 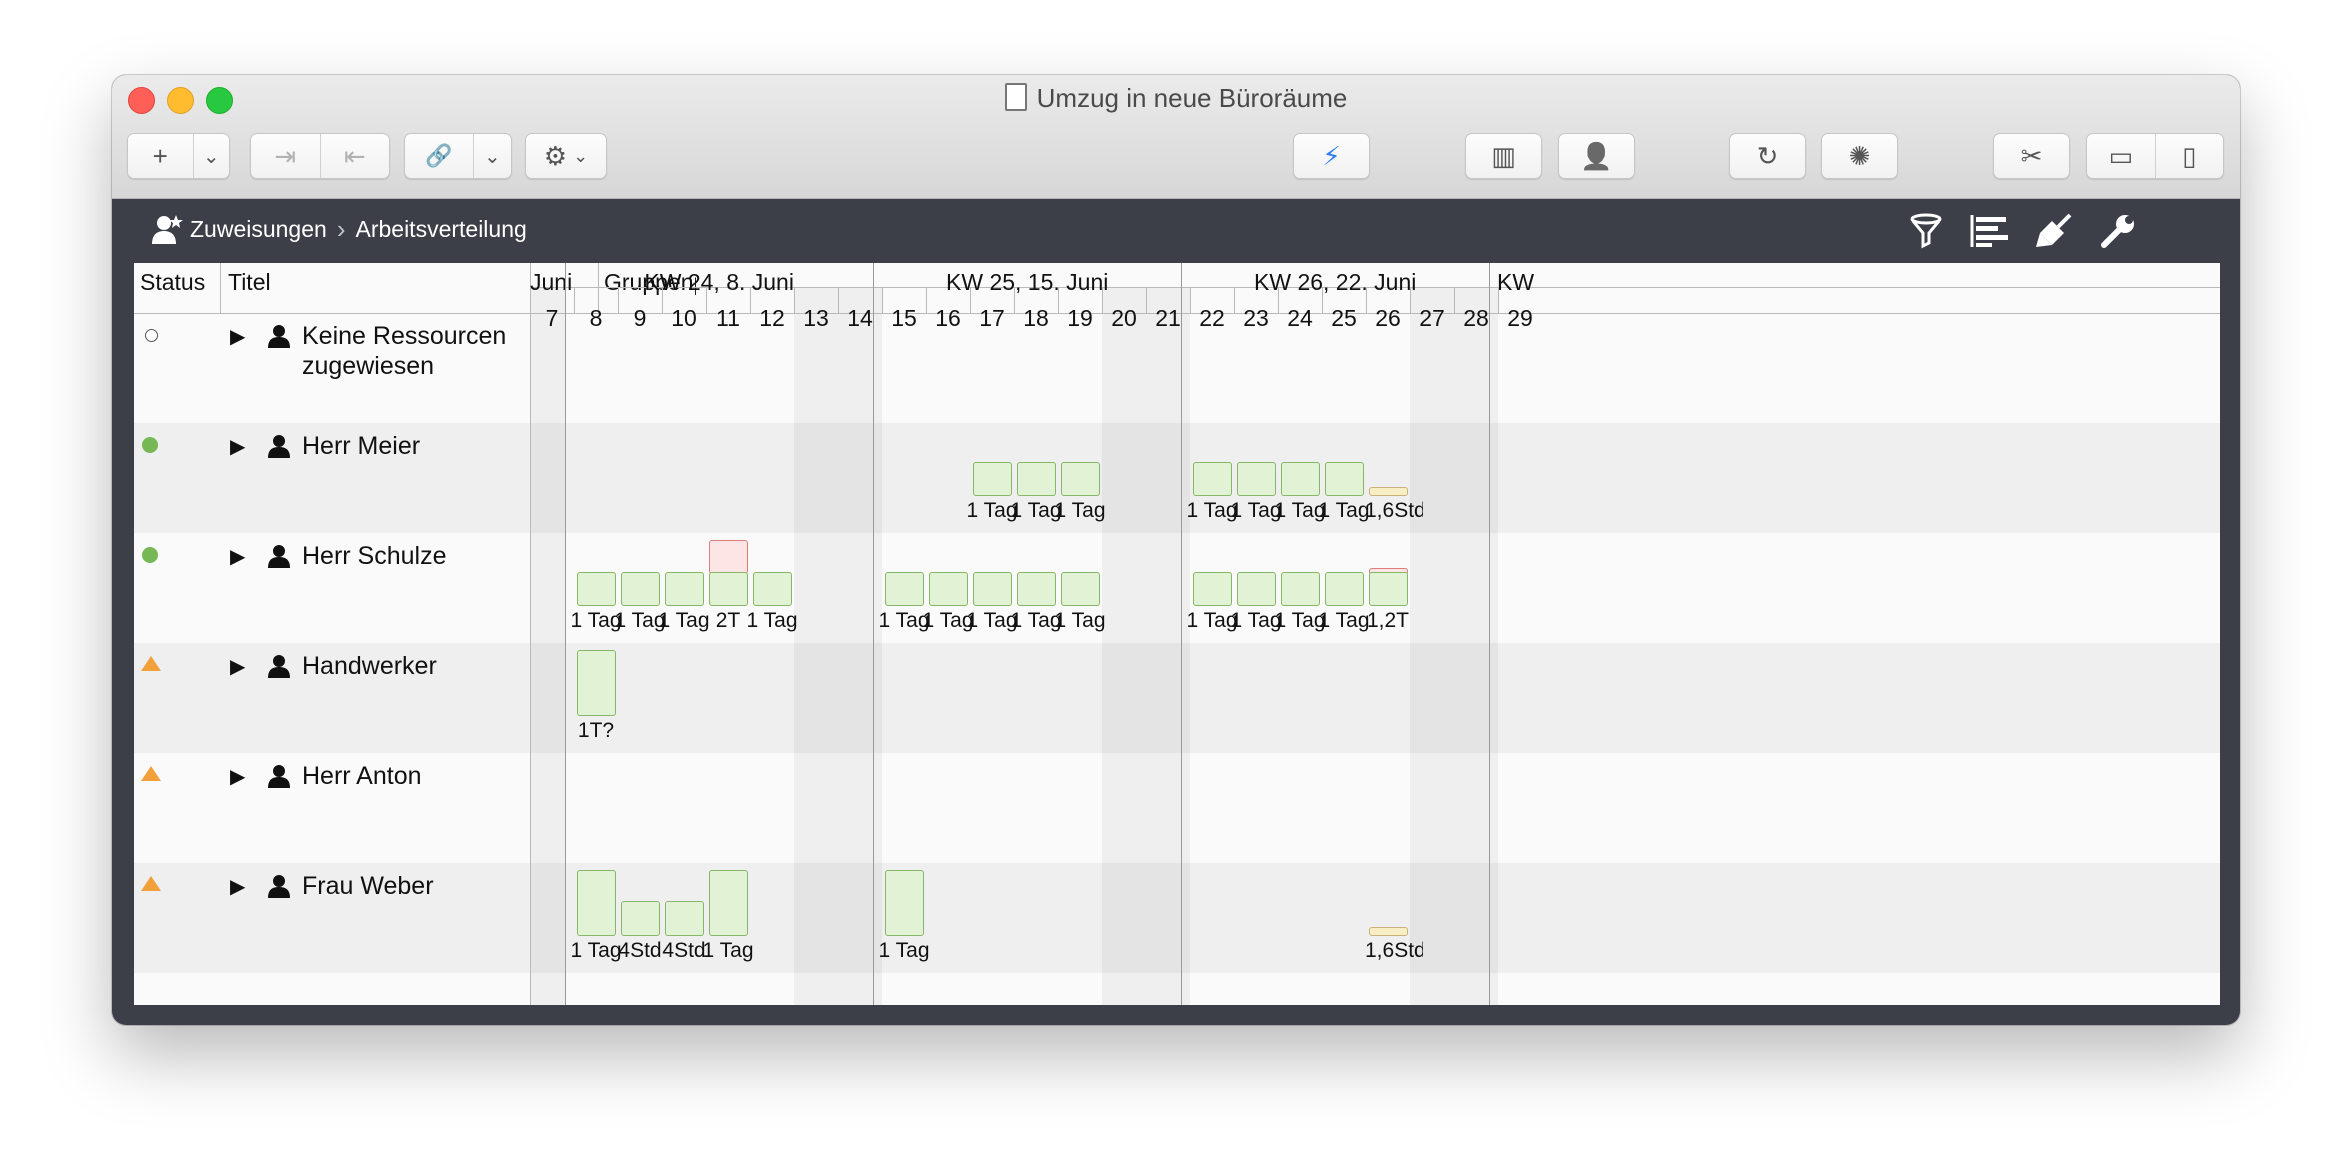 What do you see at coordinates (374, 556) in the screenshot?
I see `resource-name: Herr Schulze` at bounding box center [374, 556].